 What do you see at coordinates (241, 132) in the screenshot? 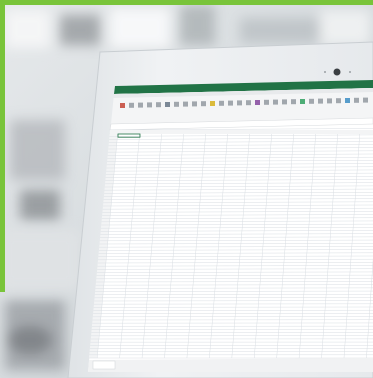
I see `column-header-row` at bounding box center [241, 132].